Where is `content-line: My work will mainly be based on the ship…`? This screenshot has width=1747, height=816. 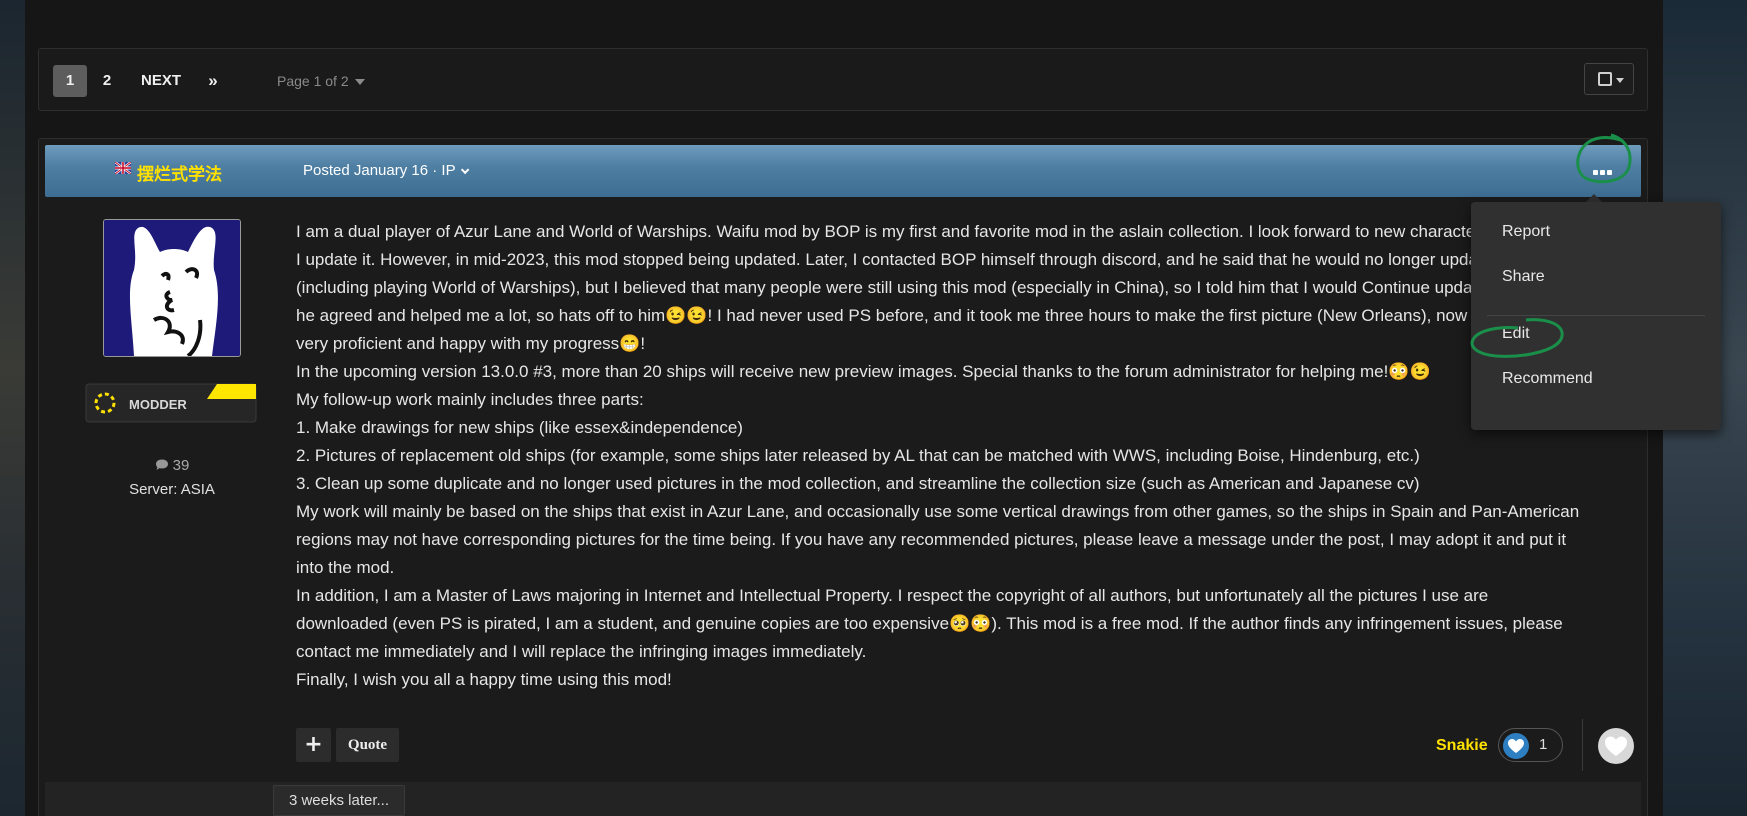 content-line: My work will mainly be based on the ship… is located at coordinates (938, 511).